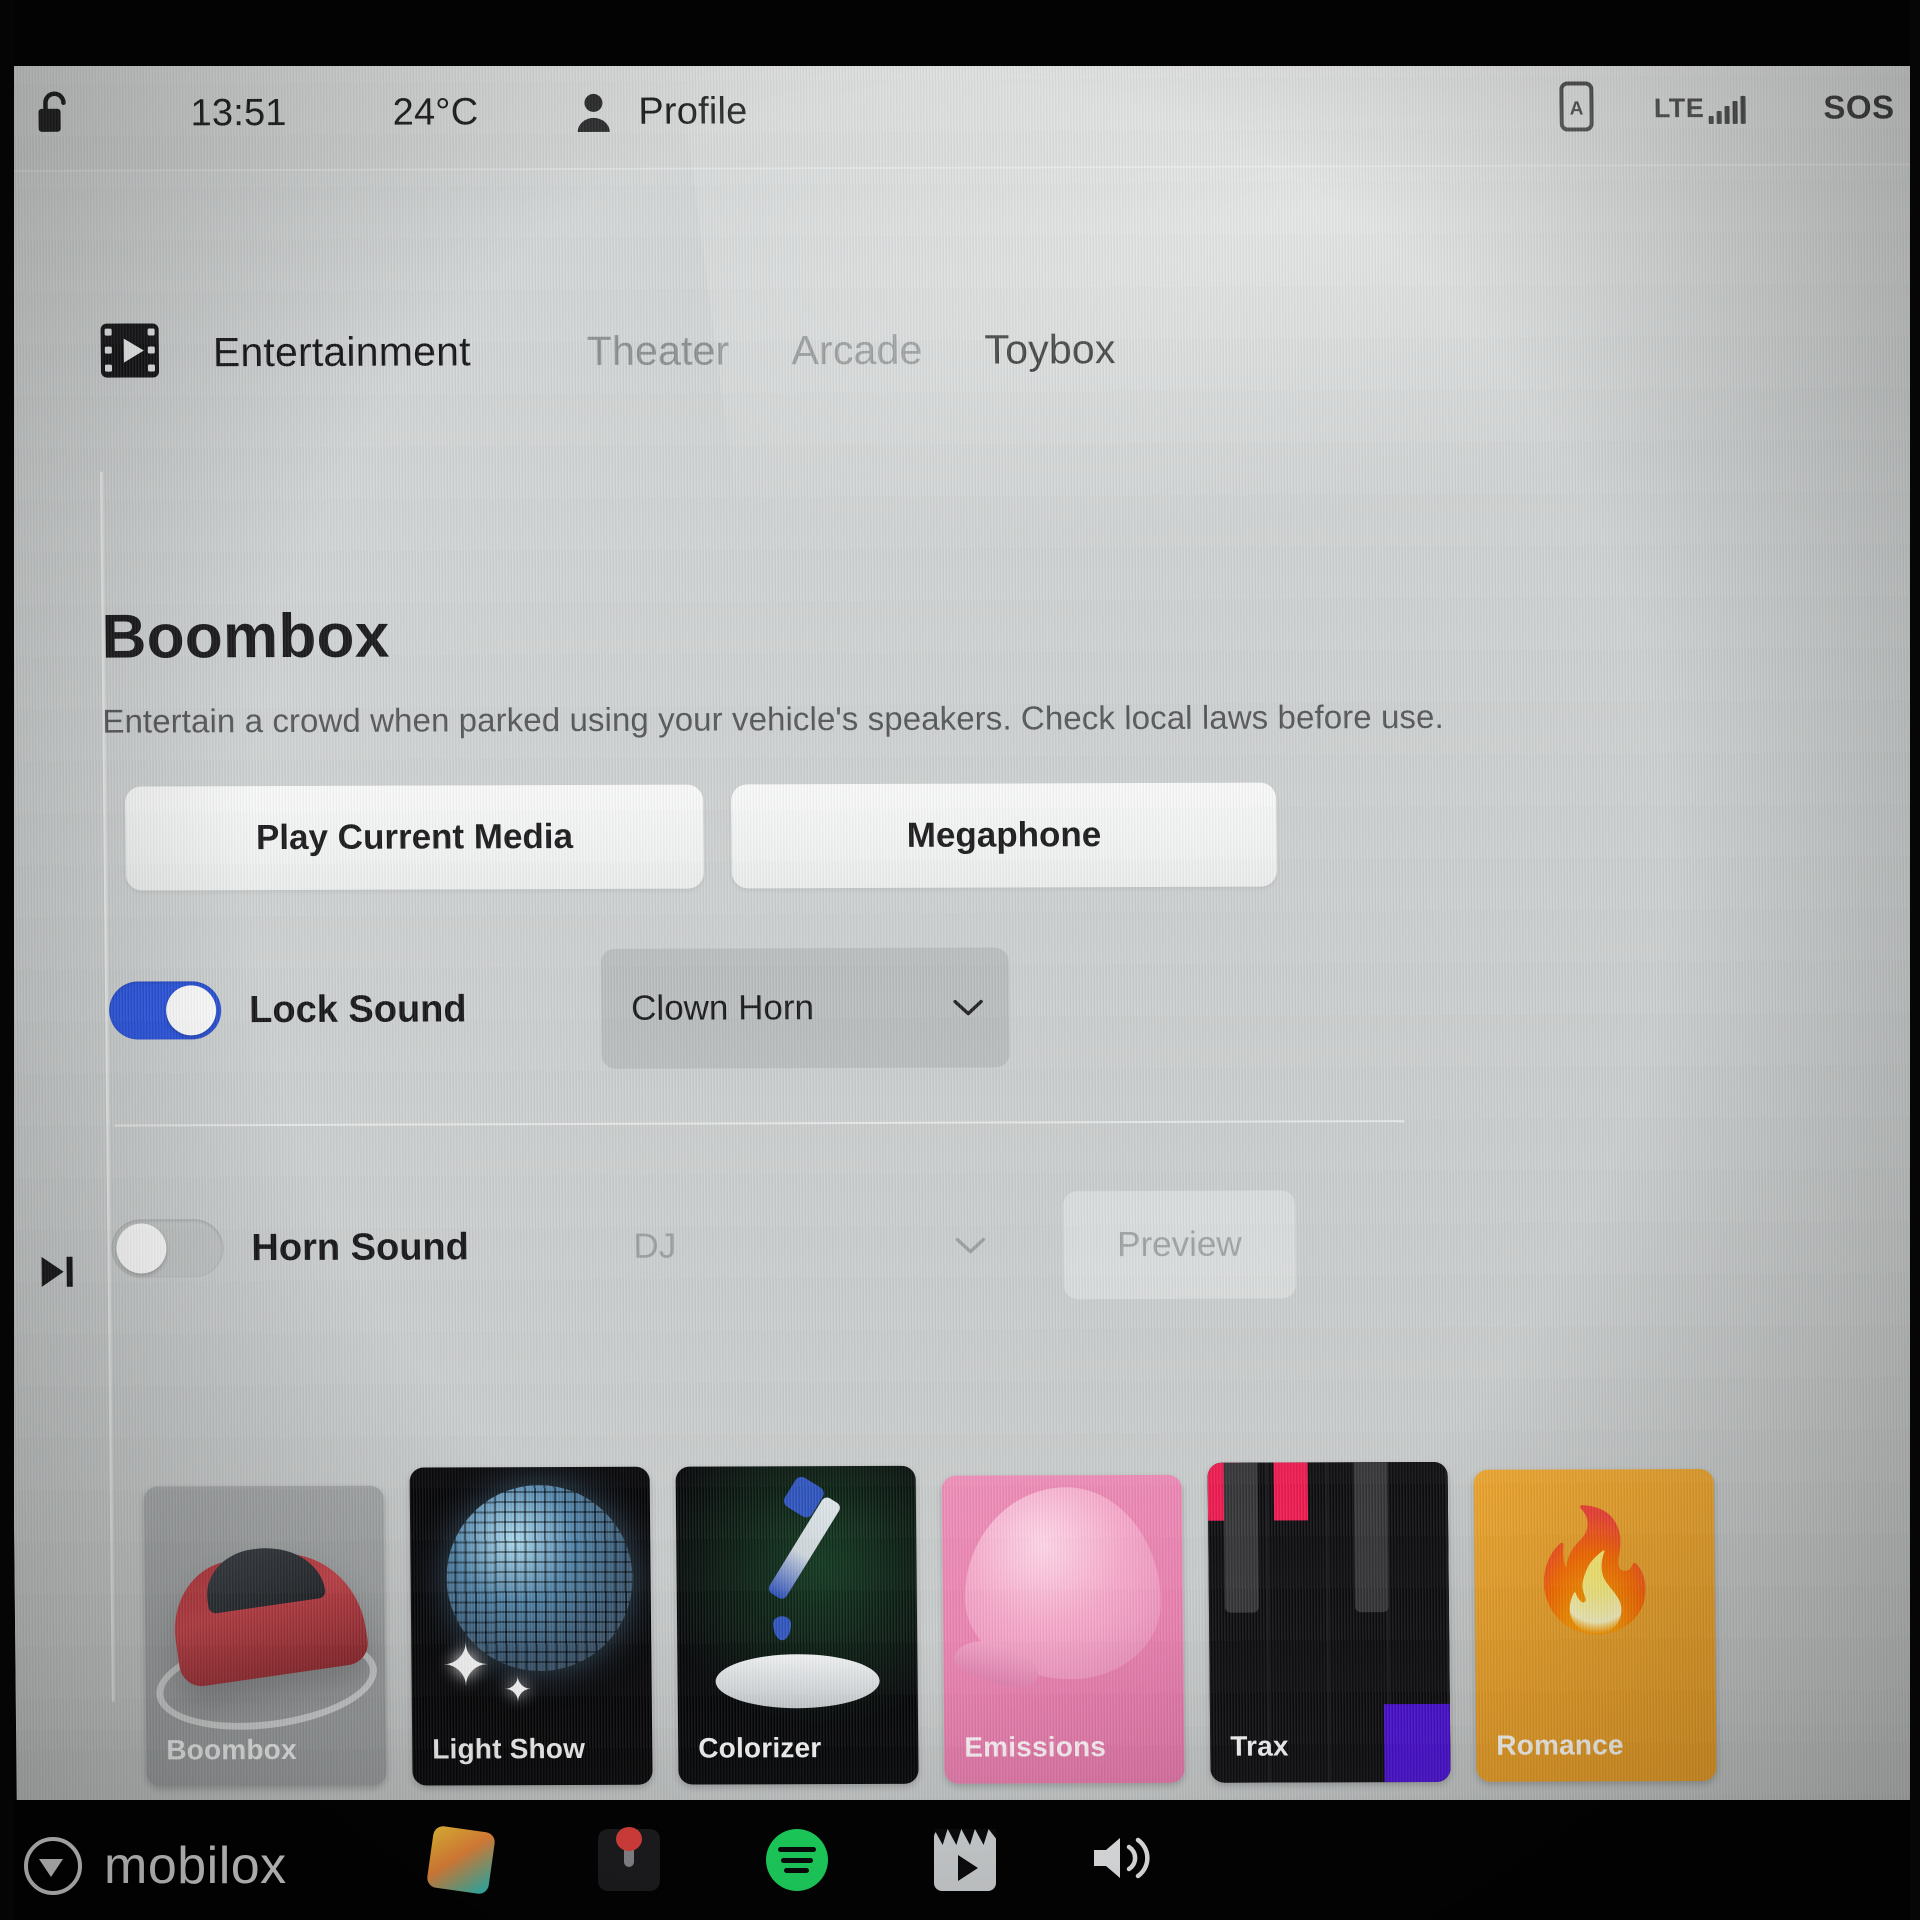 This screenshot has width=1920, height=1920. I want to click on app-card-romance: 🔥 Romance, so click(1595, 1625).